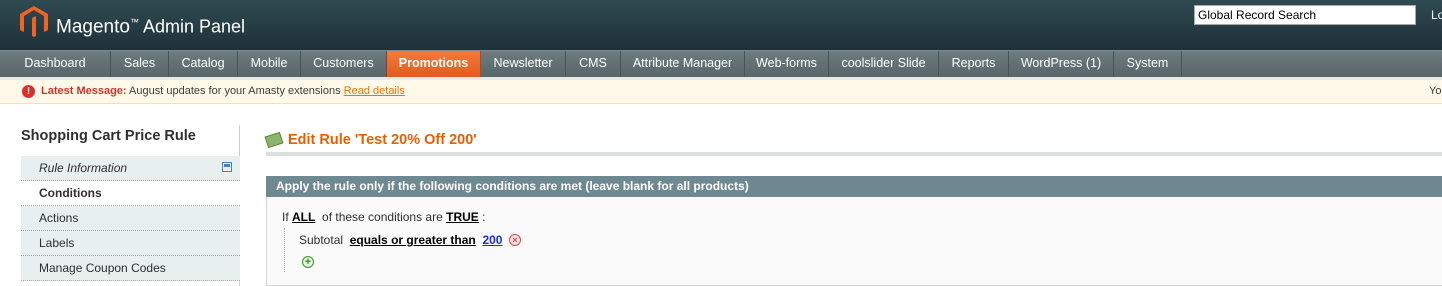 Image resolution: width=1442 pixels, height=286 pixels. Describe the element at coordinates (787, 64) in the screenshot. I see `nav-web-forms: Web-forms` at that location.